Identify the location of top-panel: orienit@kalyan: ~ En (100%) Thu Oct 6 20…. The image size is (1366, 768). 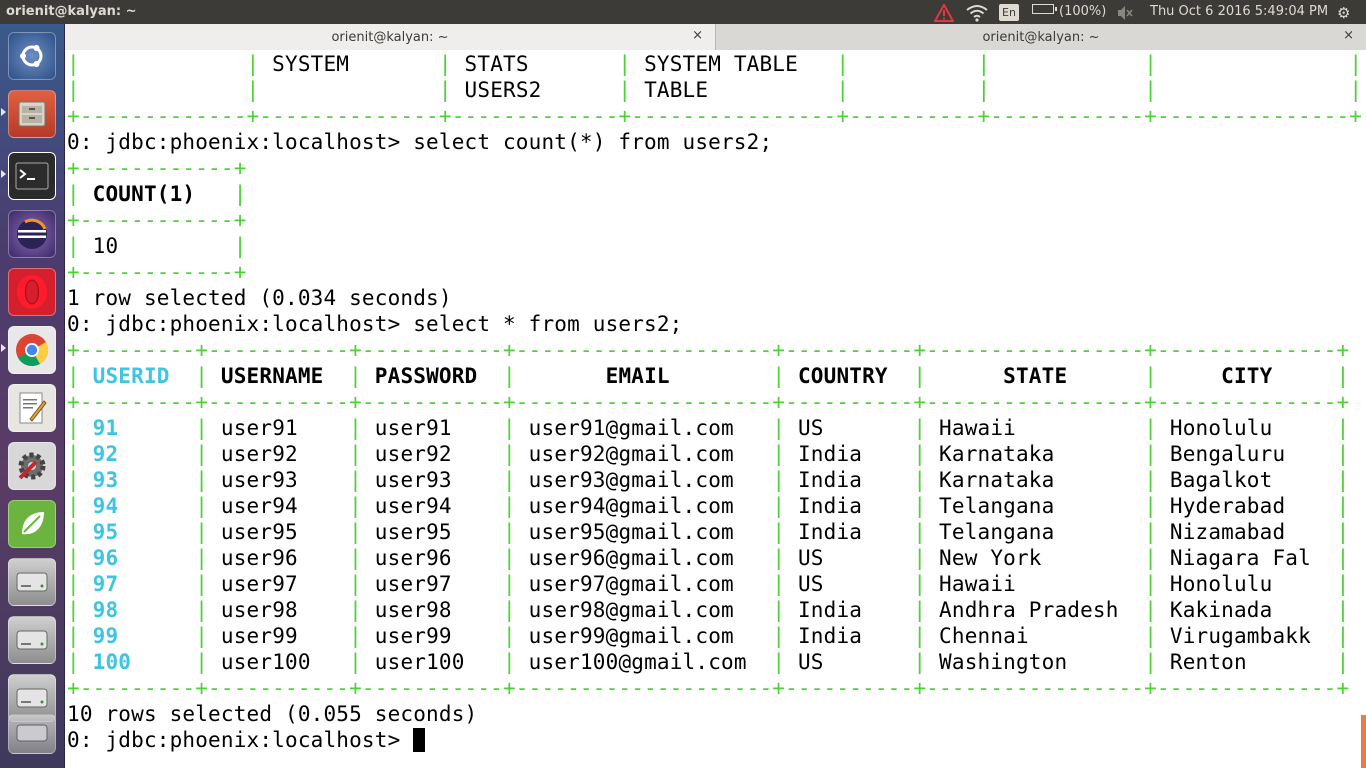
(683, 12).